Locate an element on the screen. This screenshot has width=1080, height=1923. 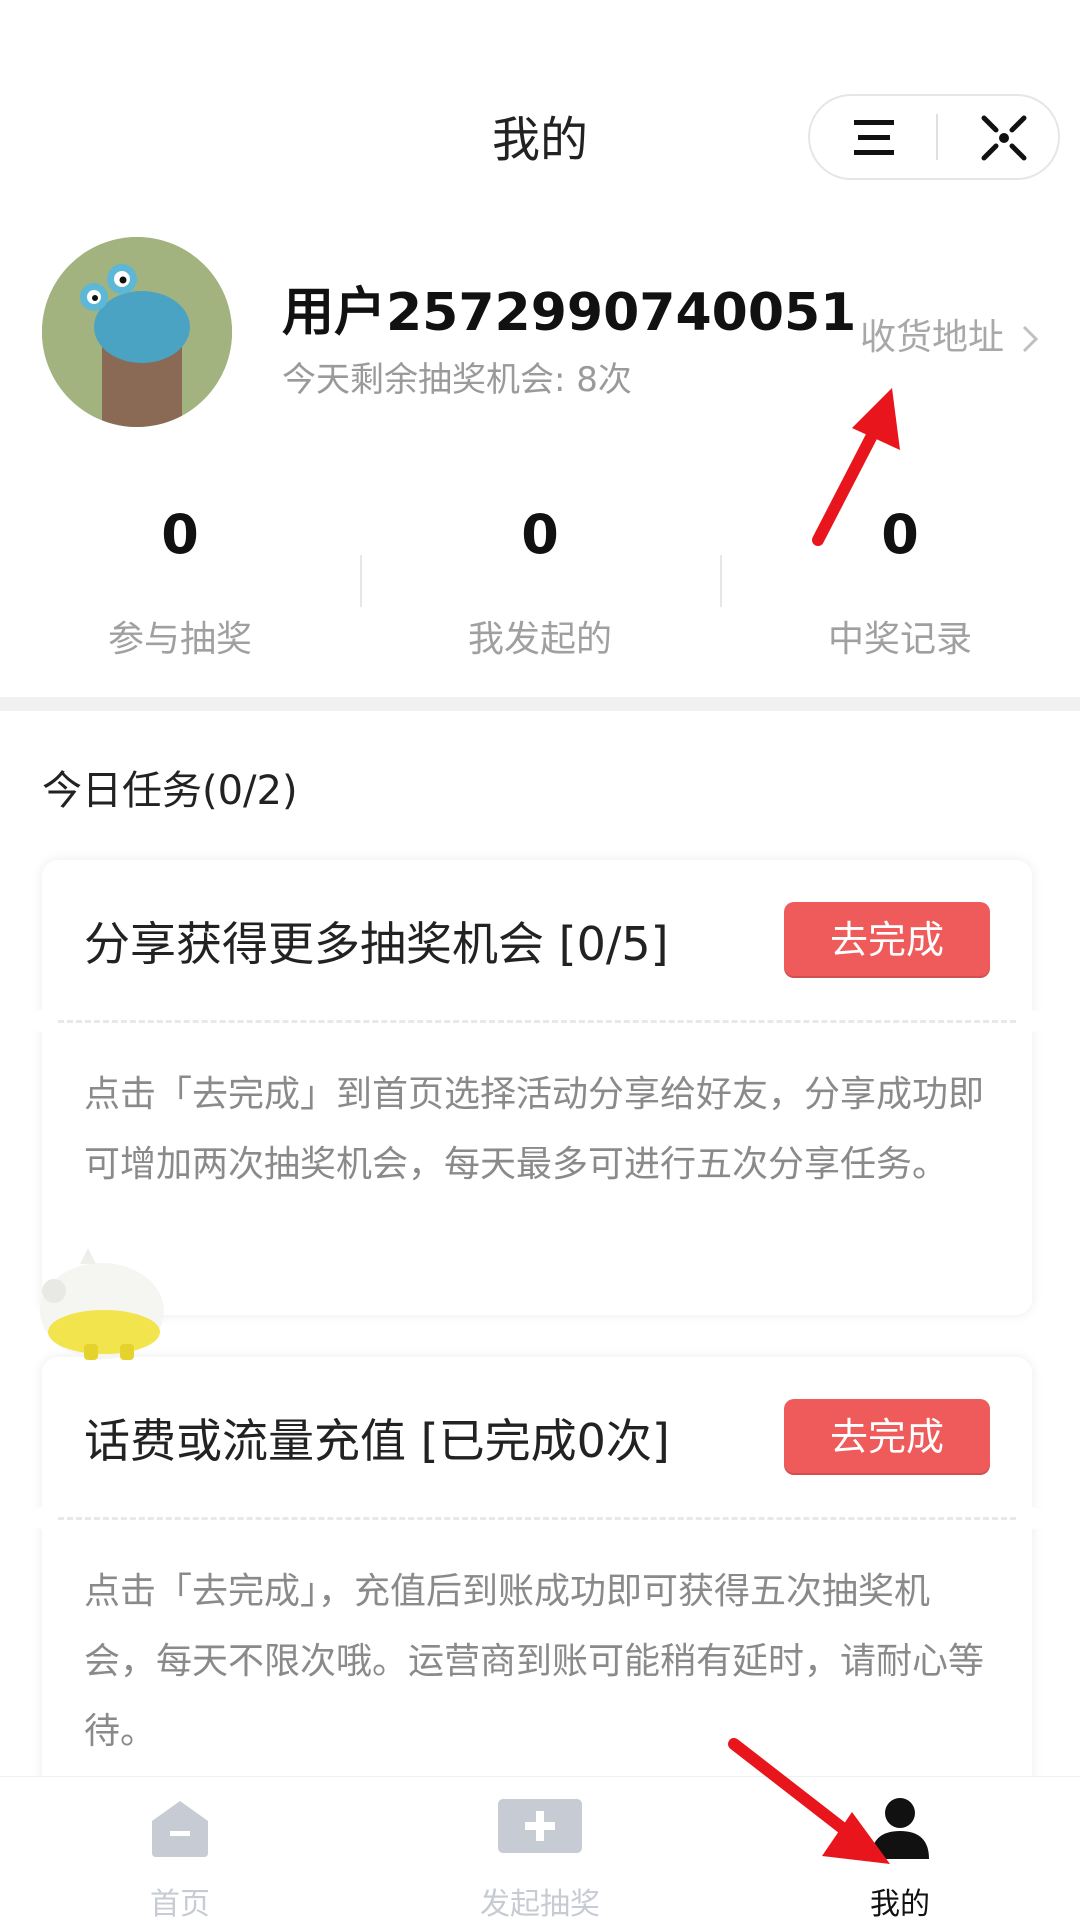
stats-row: 0 参与抽奖 0 我发起的 0 中奖记录 is located at coordinates (540, 580).